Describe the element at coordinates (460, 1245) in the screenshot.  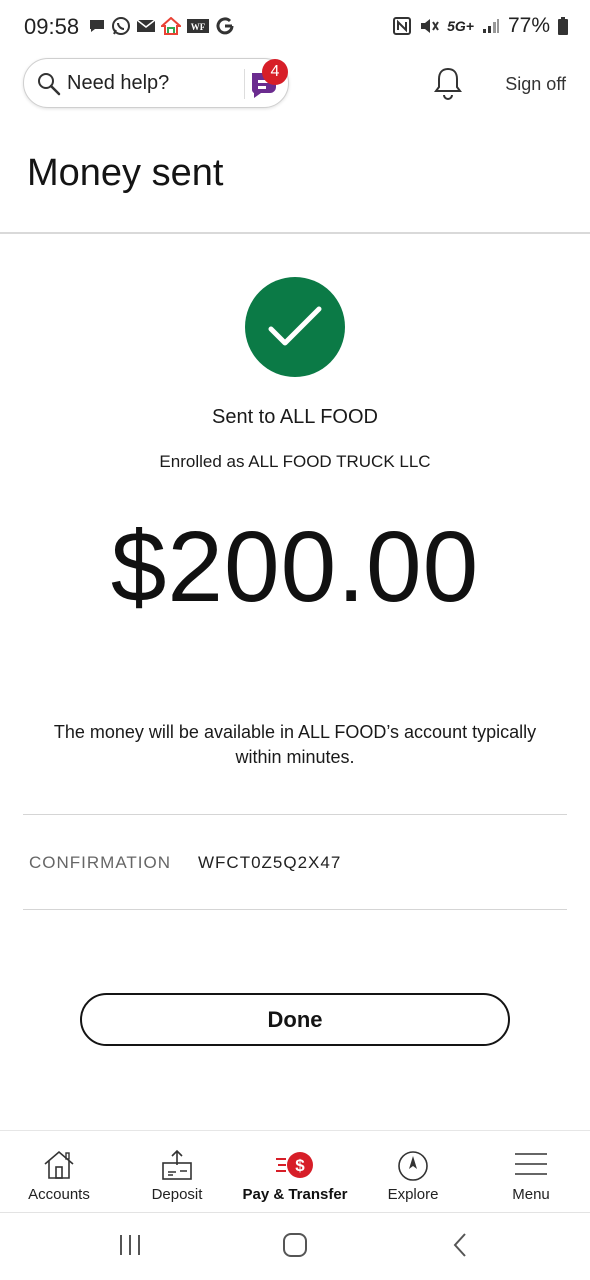
I see `back-icon` at that location.